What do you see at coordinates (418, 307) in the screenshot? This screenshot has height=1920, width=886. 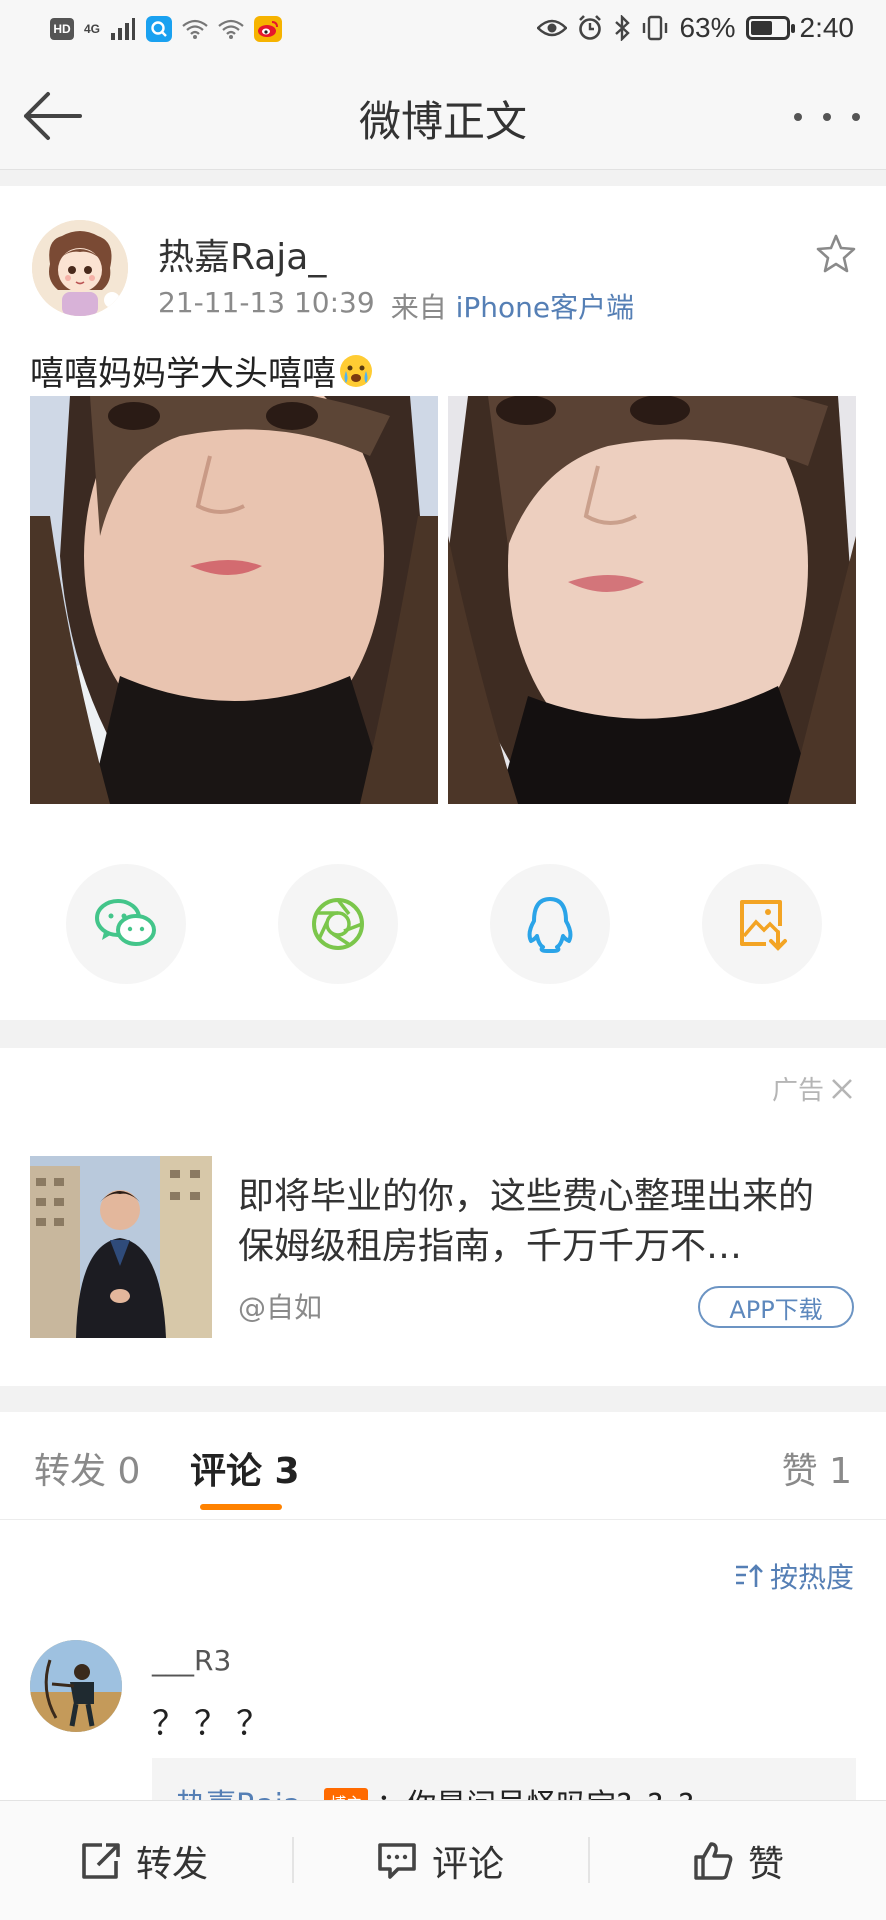 I see `source-prefix: 来自` at bounding box center [418, 307].